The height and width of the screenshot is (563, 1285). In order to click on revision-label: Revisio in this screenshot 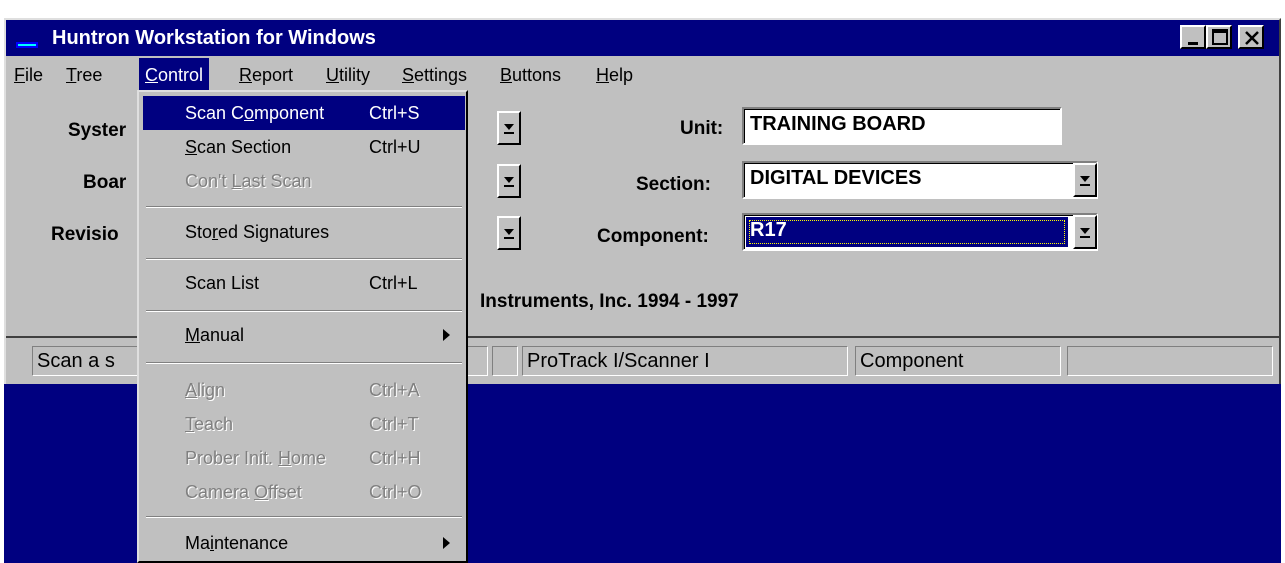, I will do `click(85, 234)`.